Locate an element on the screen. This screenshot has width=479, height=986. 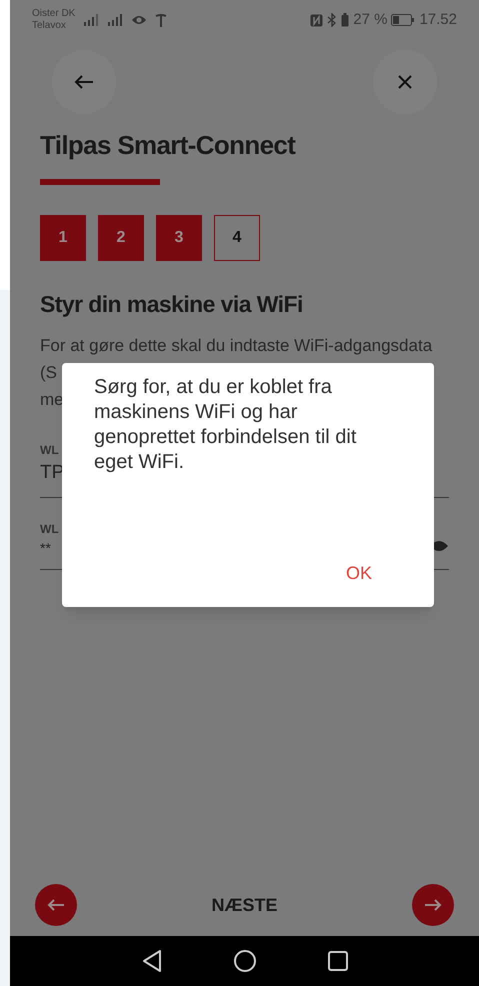
battery-percent: 27 % is located at coordinates (370, 20).